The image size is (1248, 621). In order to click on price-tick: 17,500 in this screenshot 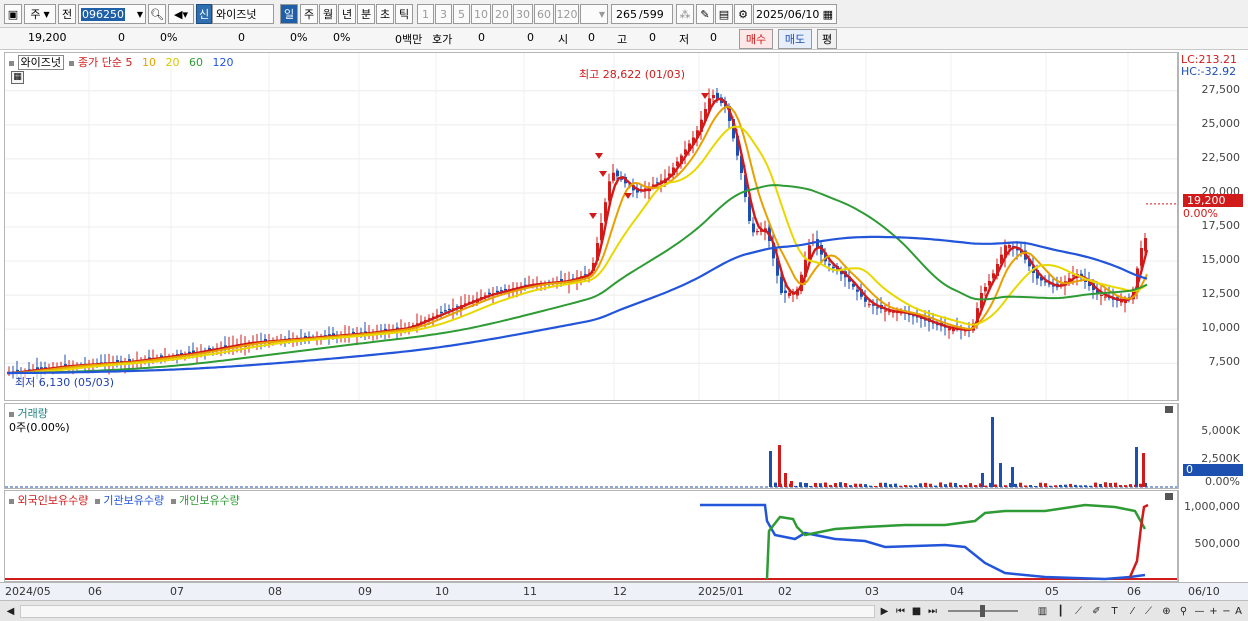, I will do `click(1221, 225)`.